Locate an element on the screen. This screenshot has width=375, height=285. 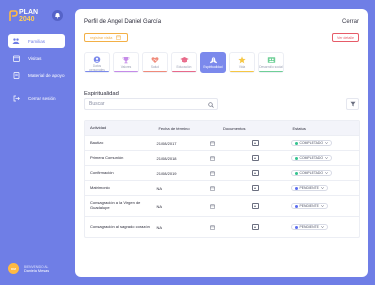
sidebar-item-familias: Familias is located at coordinates (36, 41).